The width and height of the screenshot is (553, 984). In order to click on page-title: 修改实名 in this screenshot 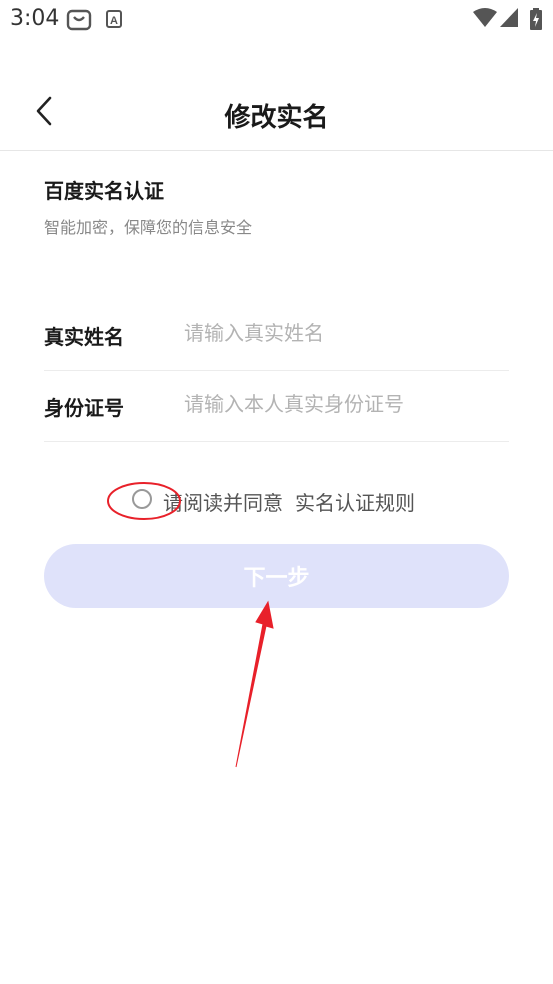, I will do `click(276, 118)`.